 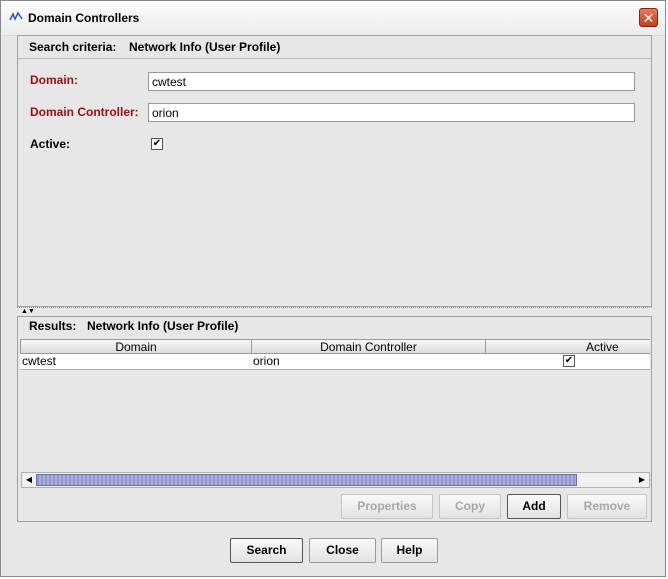 What do you see at coordinates (266, 550) in the screenshot?
I see `search-button: Search` at bounding box center [266, 550].